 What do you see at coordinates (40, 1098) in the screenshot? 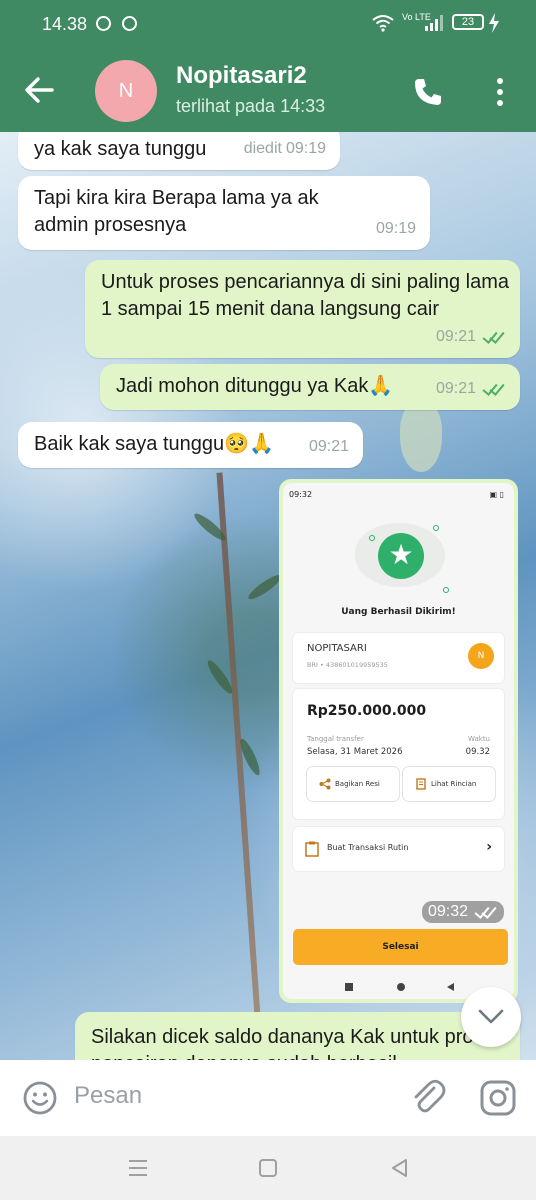
I see `emoji-icon` at bounding box center [40, 1098].